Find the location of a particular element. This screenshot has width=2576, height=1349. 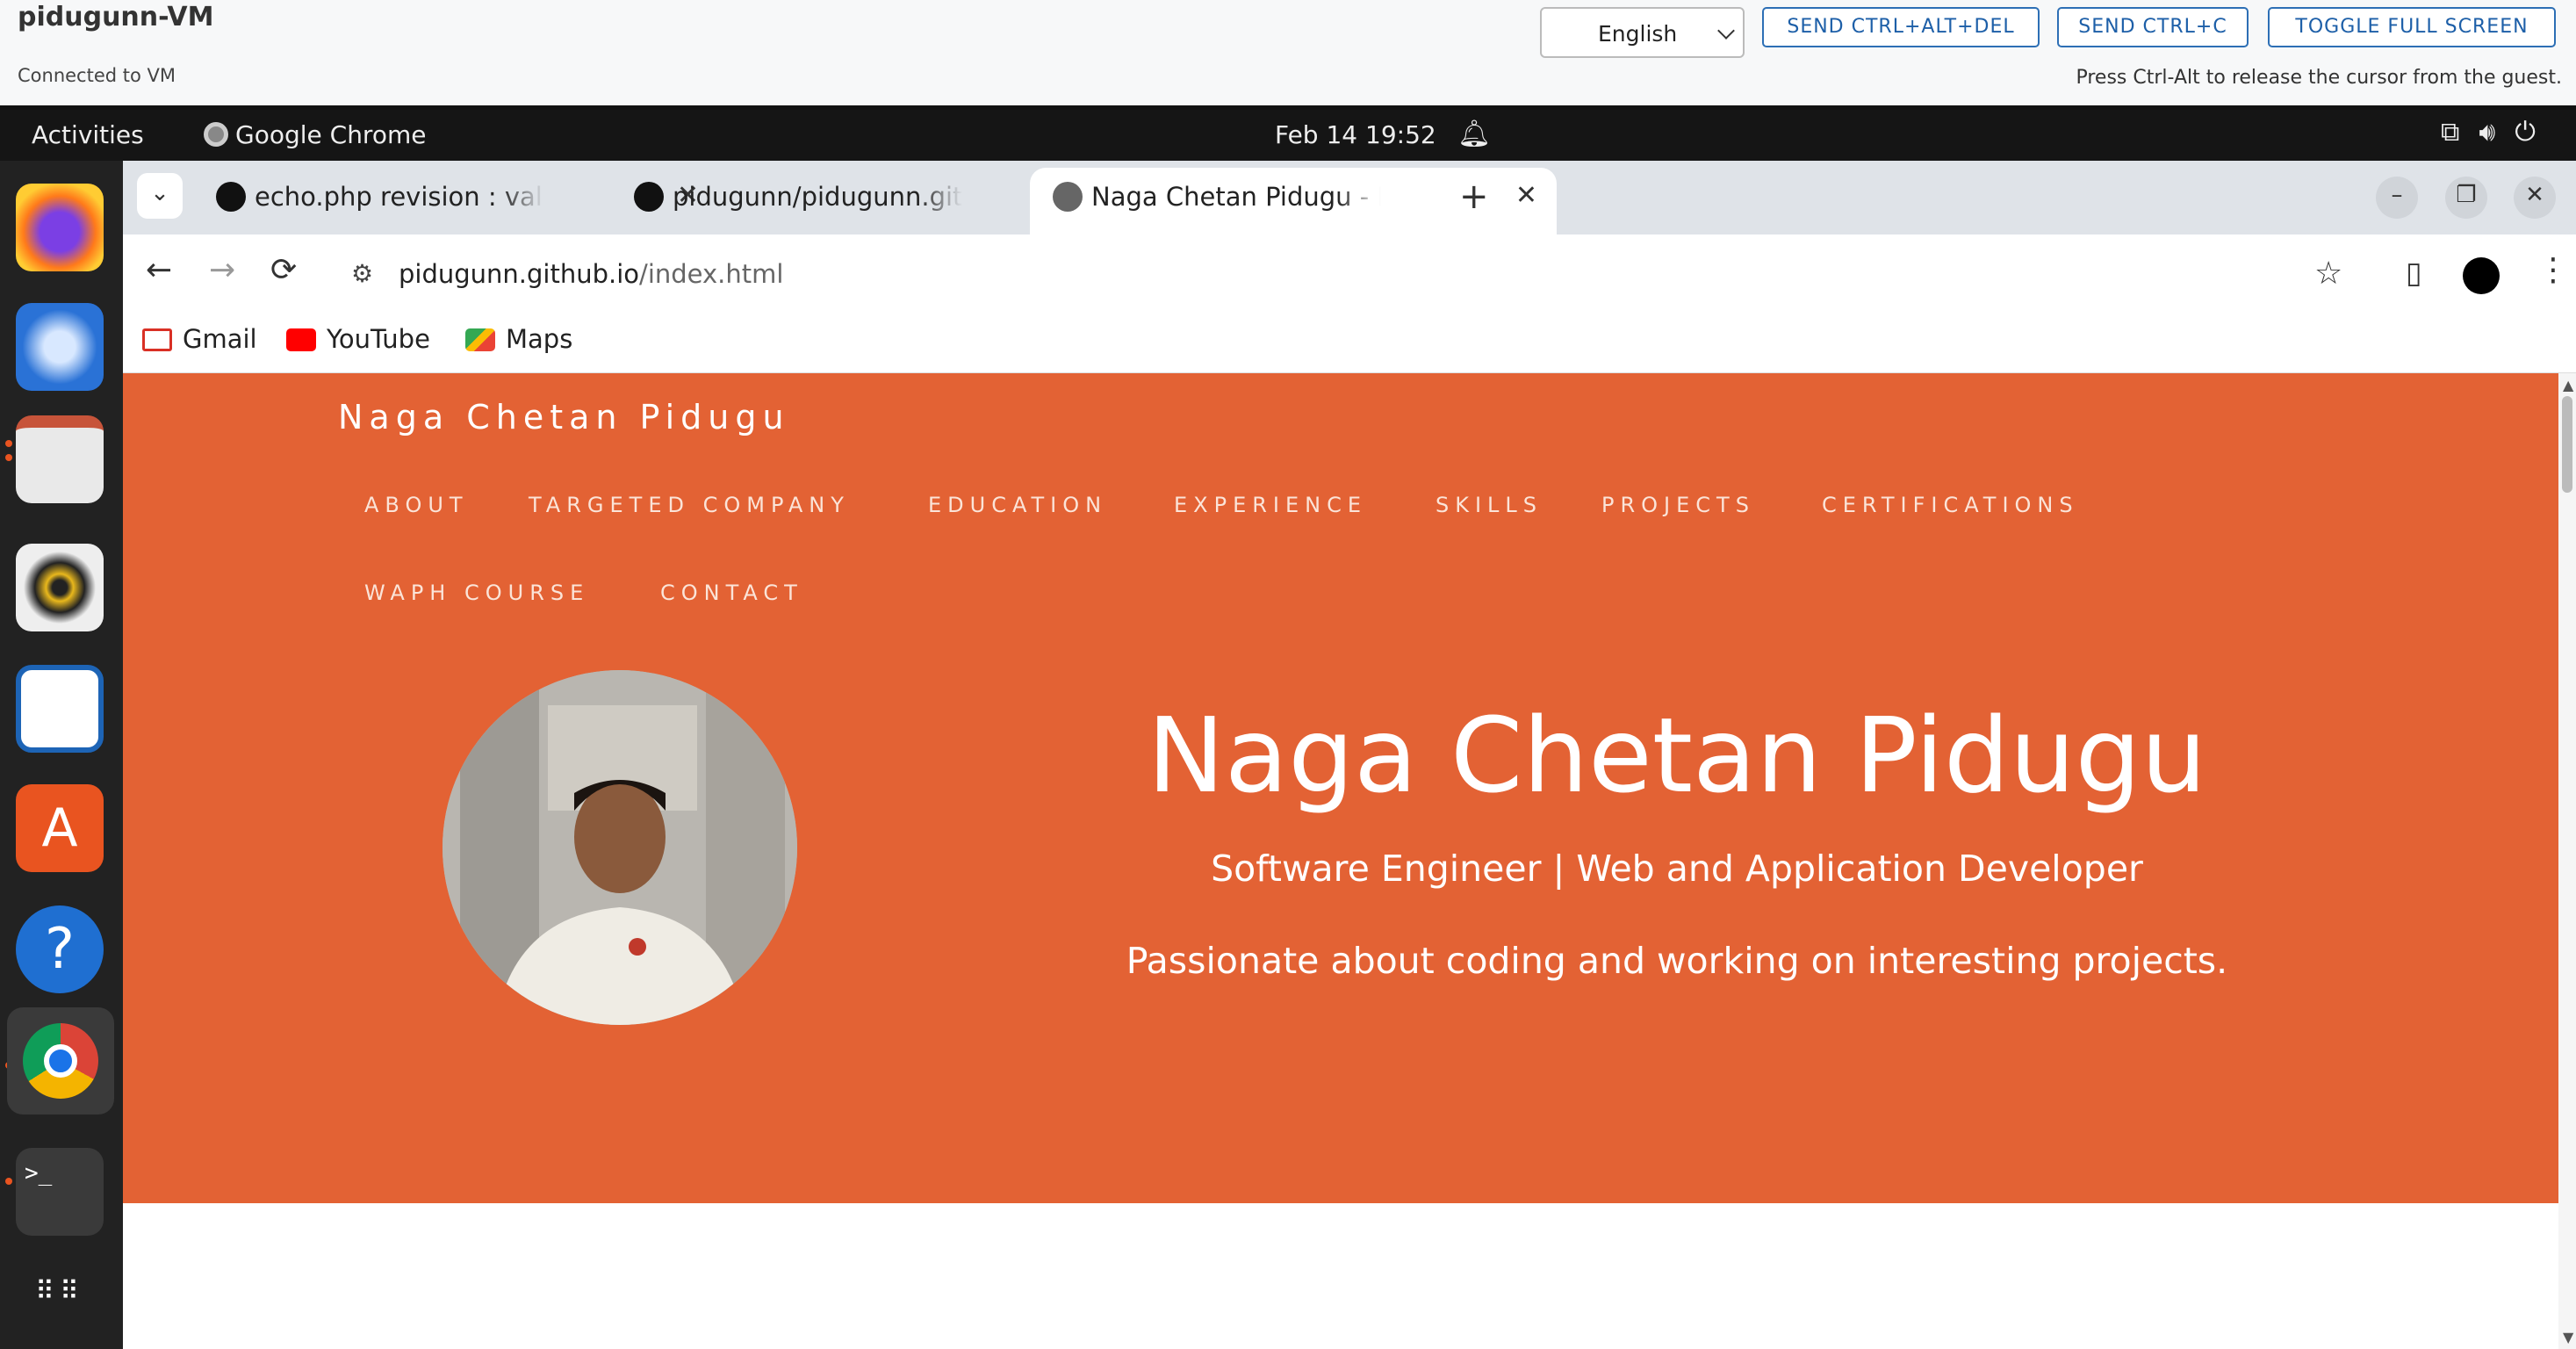

maps-icon is located at coordinates (480, 339).